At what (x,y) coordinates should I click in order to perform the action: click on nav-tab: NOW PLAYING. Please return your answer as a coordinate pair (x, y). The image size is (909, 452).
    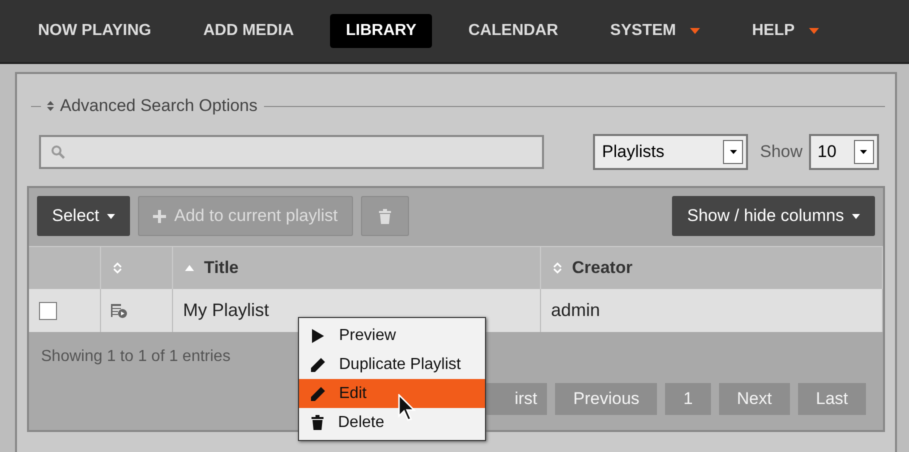
    Looking at the image, I should click on (95, 31).